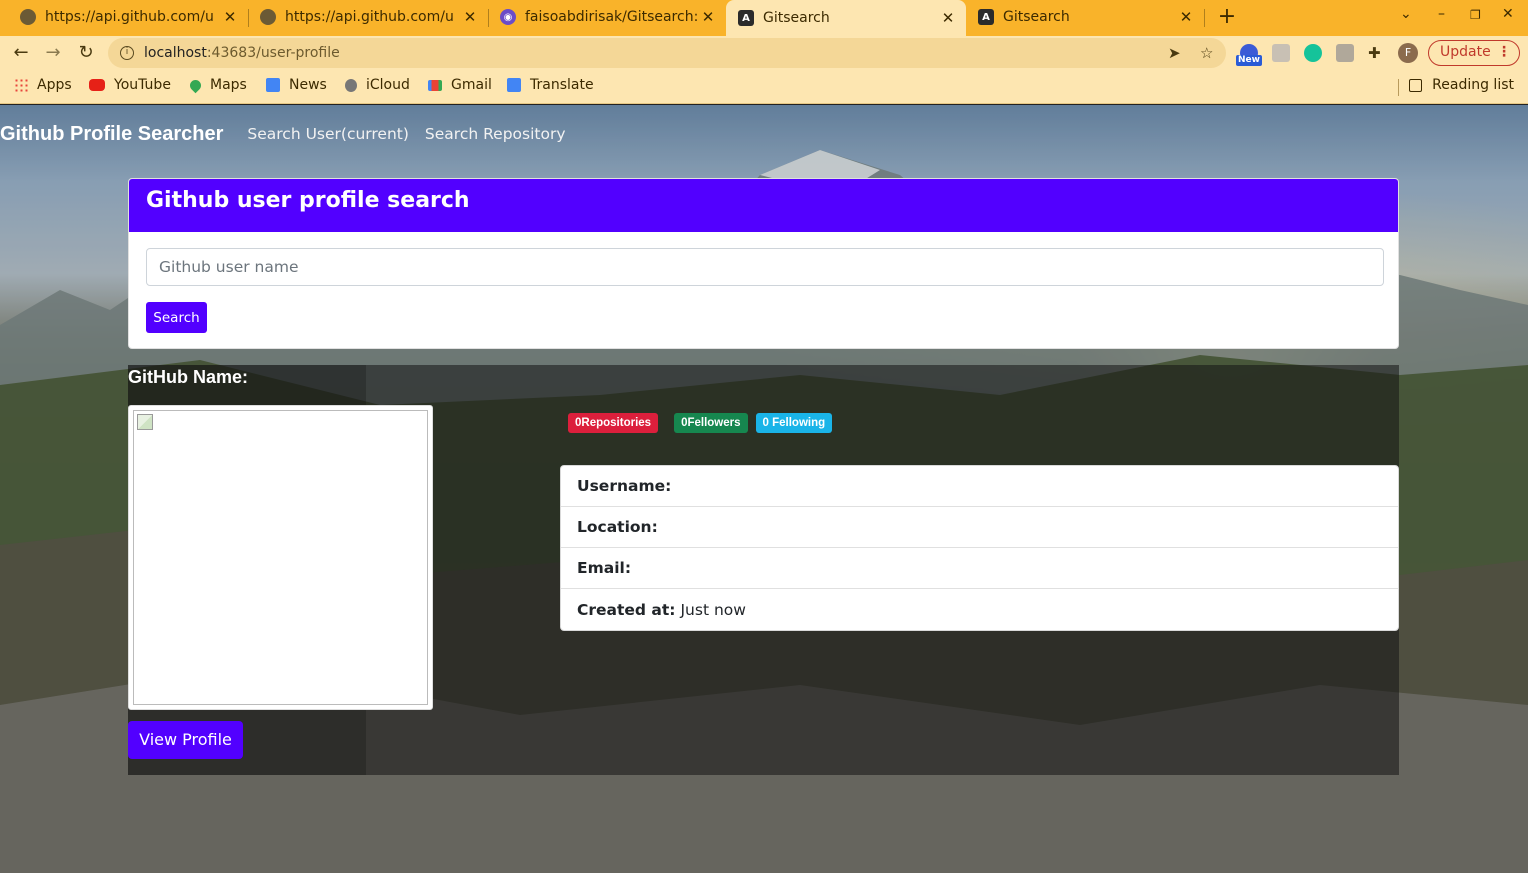 The height and width of the screenshot is (873, 1528). I want to click on broken-image-icon, so click(145, 422).